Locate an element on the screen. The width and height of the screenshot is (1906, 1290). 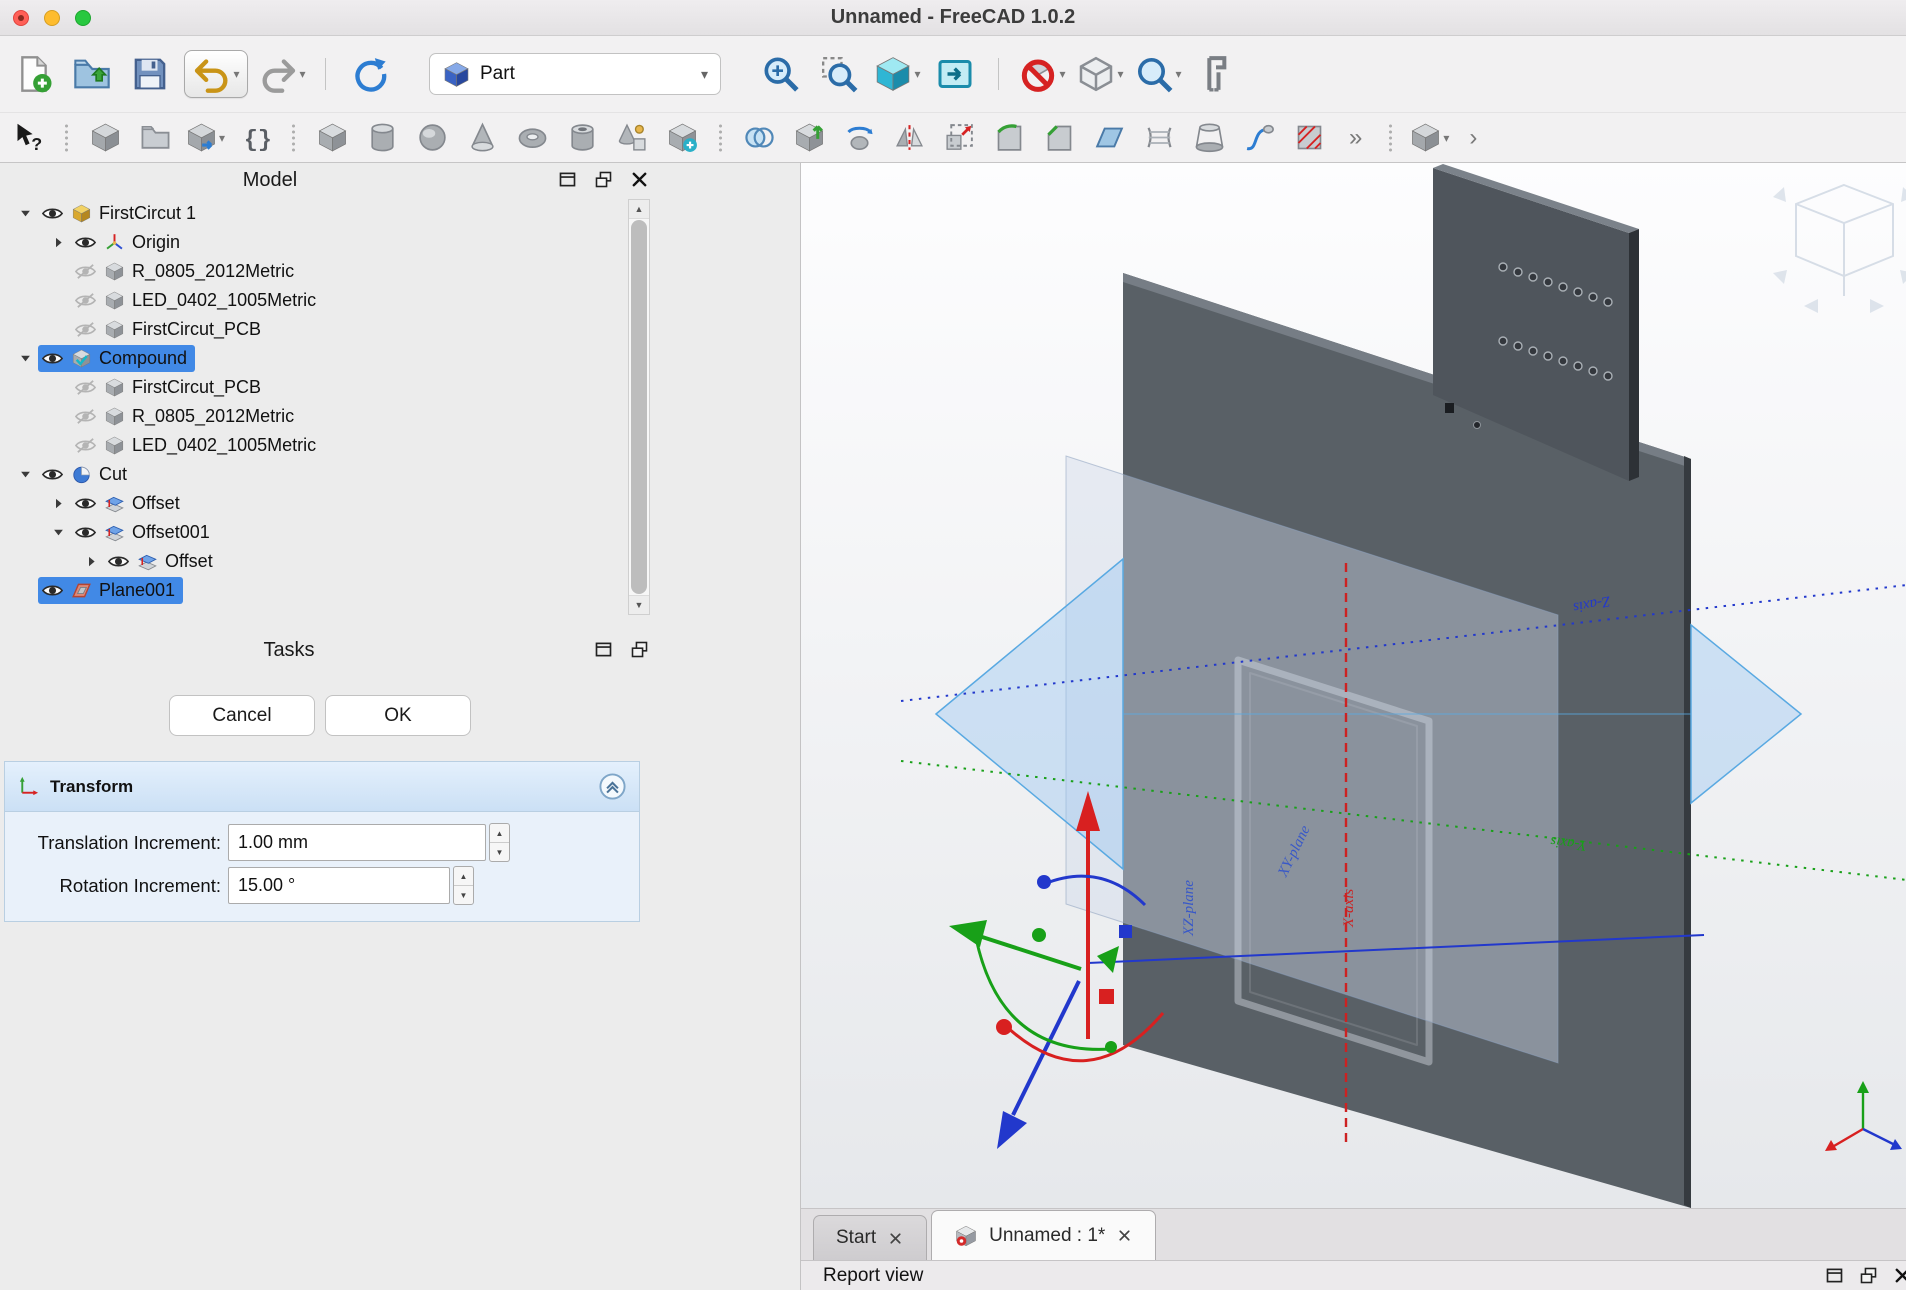
save-button is located at coordinates (150, 74).